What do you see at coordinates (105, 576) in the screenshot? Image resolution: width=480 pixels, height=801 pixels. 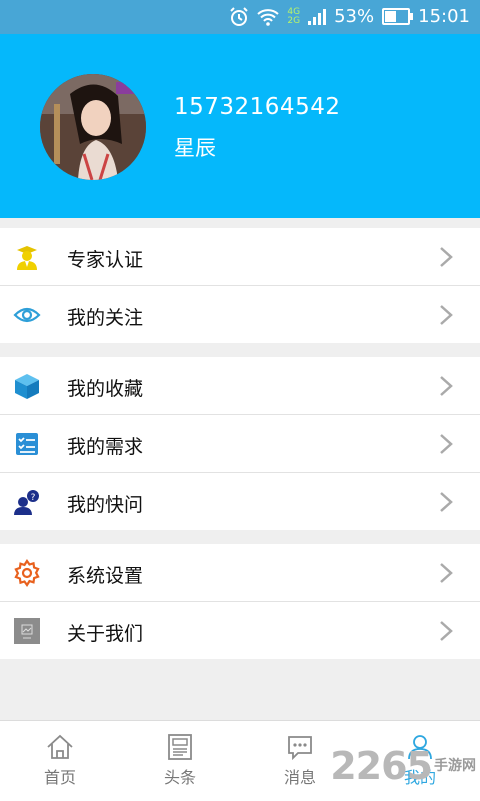 I see `menu-item-label: 系统设置` at bounding box center [105, 576].